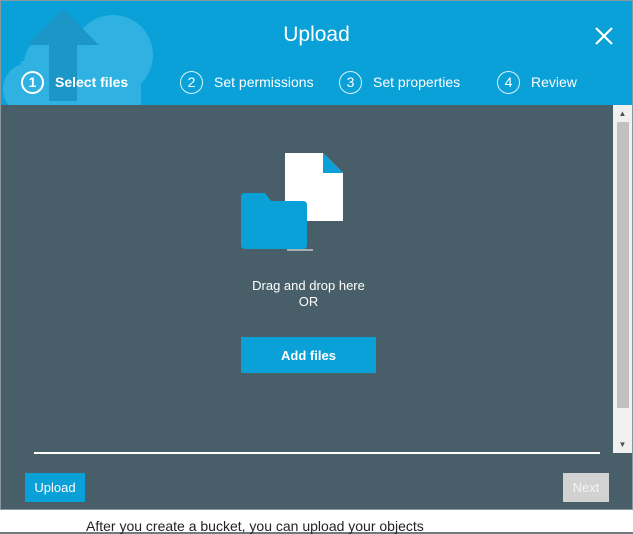 The image size is (633, 534). What do you see at coordinates (350, 82) in the screenshot?
I see `step-number: 3` at bounding box center [350, 82].